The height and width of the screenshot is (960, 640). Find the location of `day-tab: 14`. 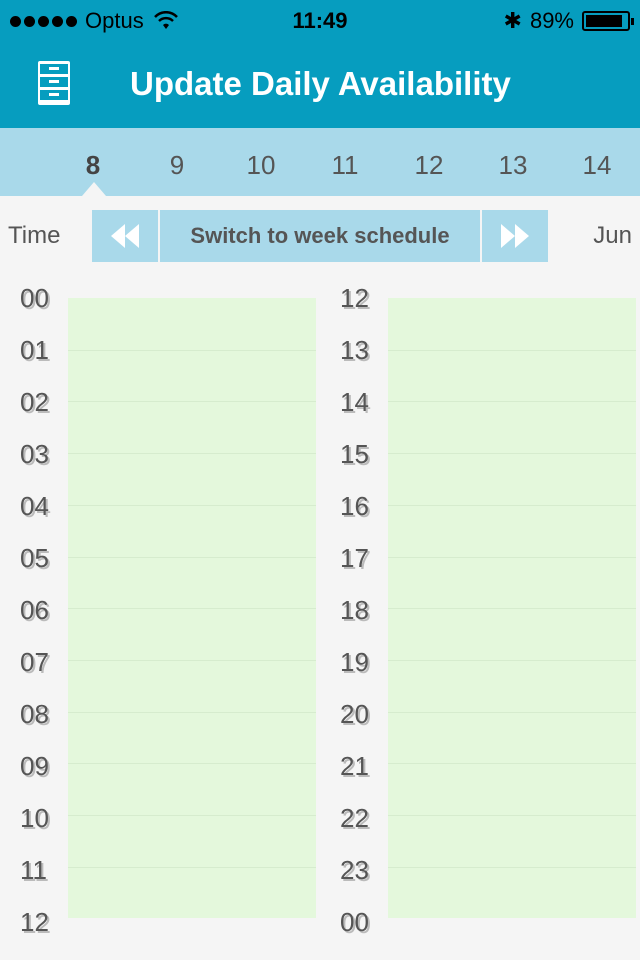

day-tab: 14 is located at coordinates (597, 165).